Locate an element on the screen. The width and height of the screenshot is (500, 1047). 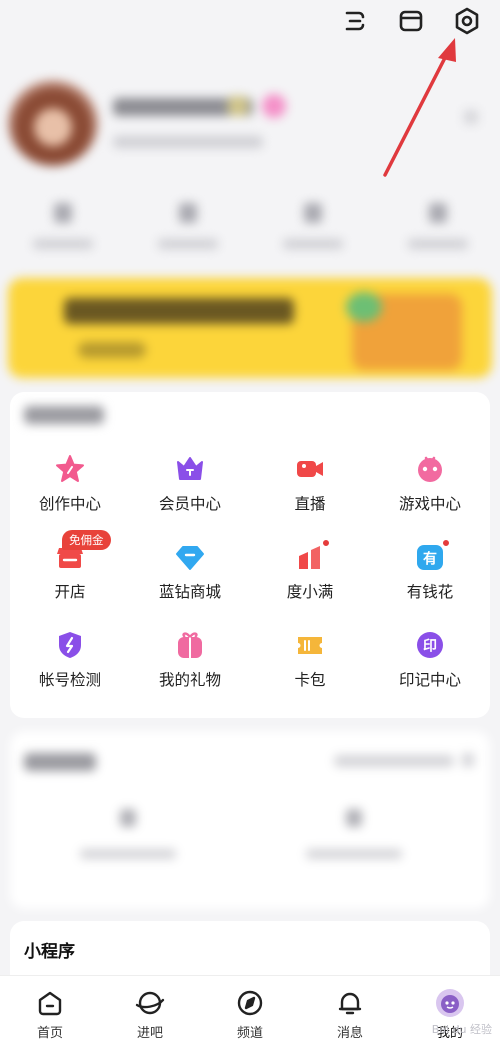
tool-item-label: 蓝钻商城 is located at coordinates (189, 592).